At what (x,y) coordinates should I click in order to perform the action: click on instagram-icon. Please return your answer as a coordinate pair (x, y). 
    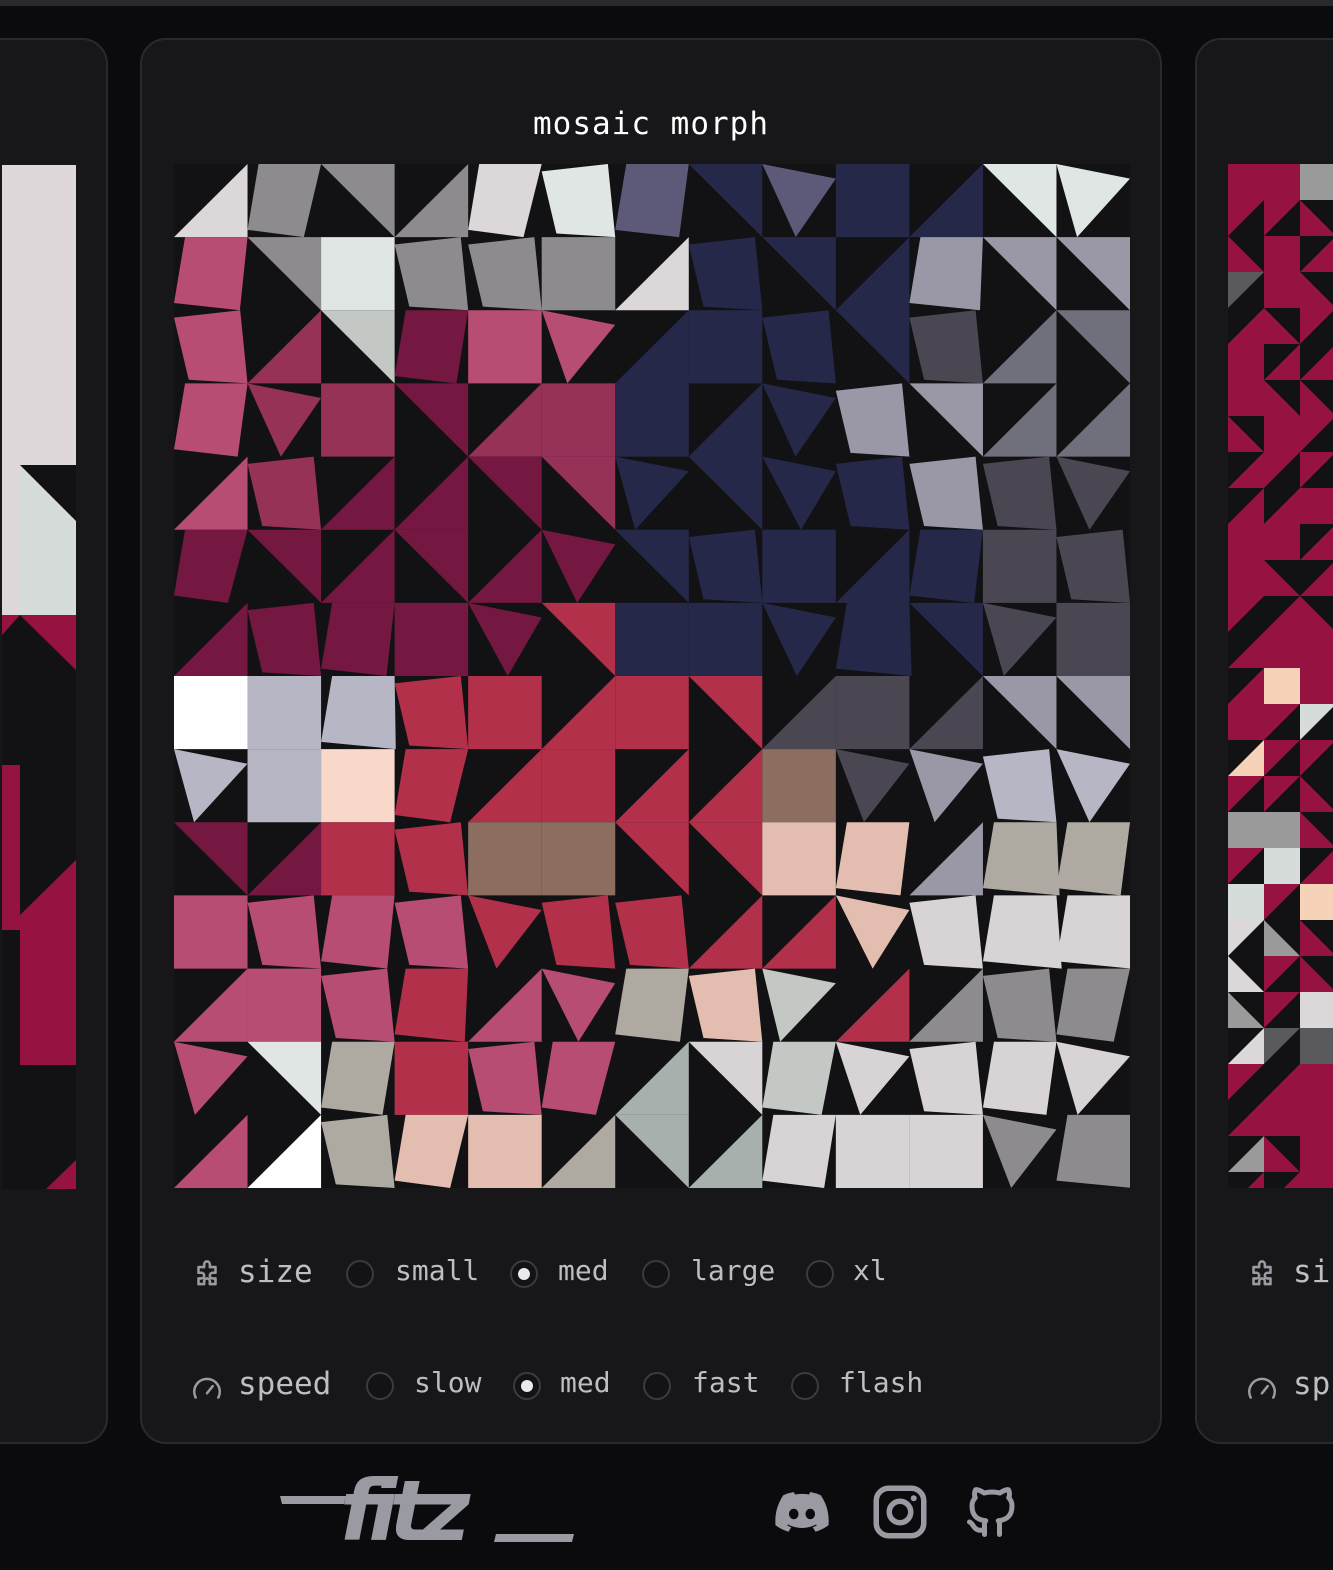
    Looking at the image, I should click on (900, 1512).